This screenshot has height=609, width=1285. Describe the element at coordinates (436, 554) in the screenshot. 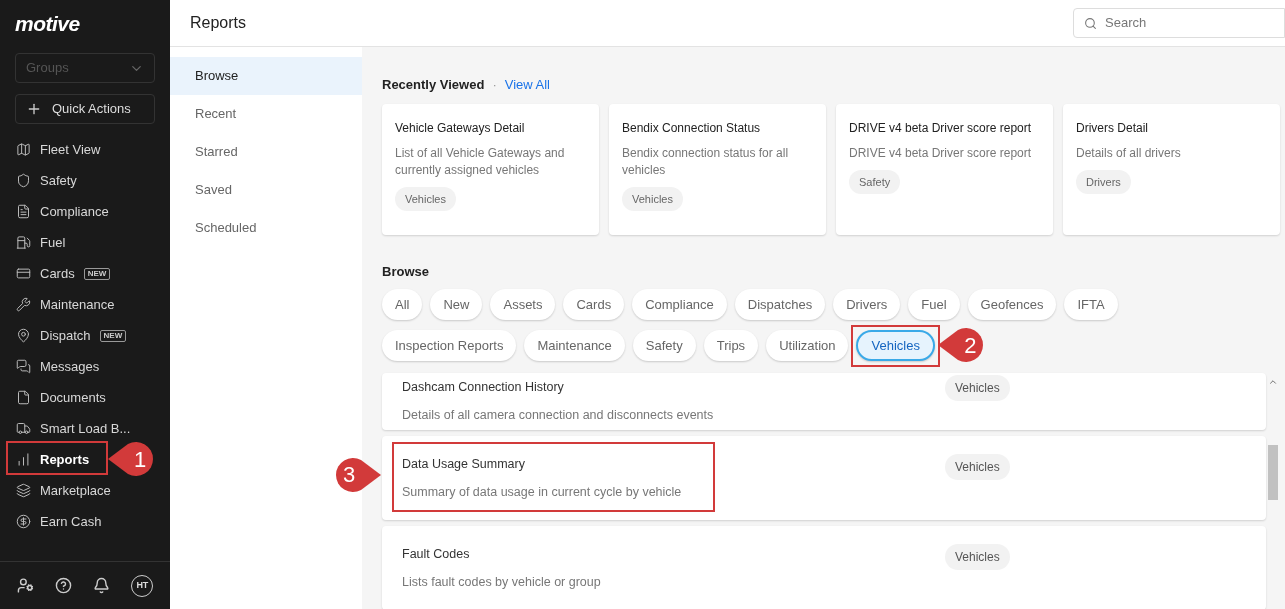

I see `report-title: Fault Codes` at that location.